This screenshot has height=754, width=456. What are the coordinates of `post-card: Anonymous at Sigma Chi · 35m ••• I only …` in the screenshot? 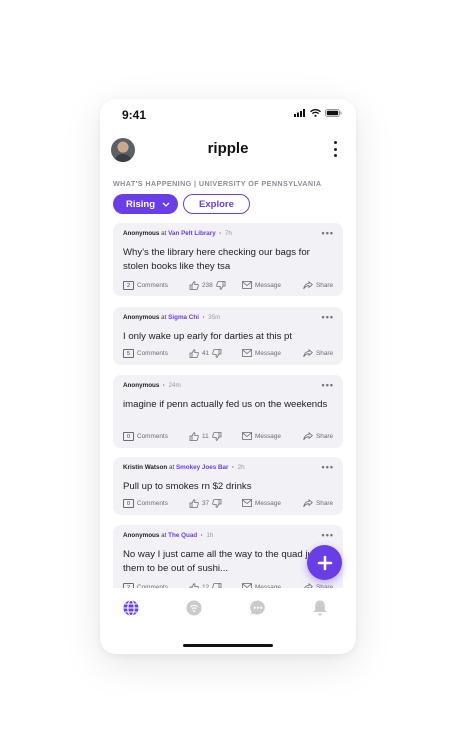 It's located at (228, 336).